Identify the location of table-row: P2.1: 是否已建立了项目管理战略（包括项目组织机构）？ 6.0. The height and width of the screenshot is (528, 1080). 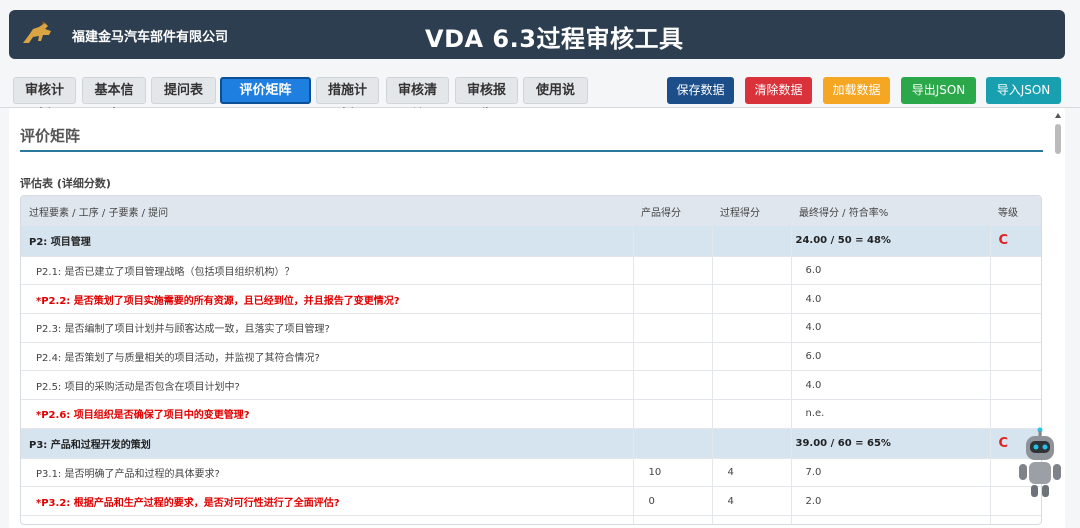
(531, 271).